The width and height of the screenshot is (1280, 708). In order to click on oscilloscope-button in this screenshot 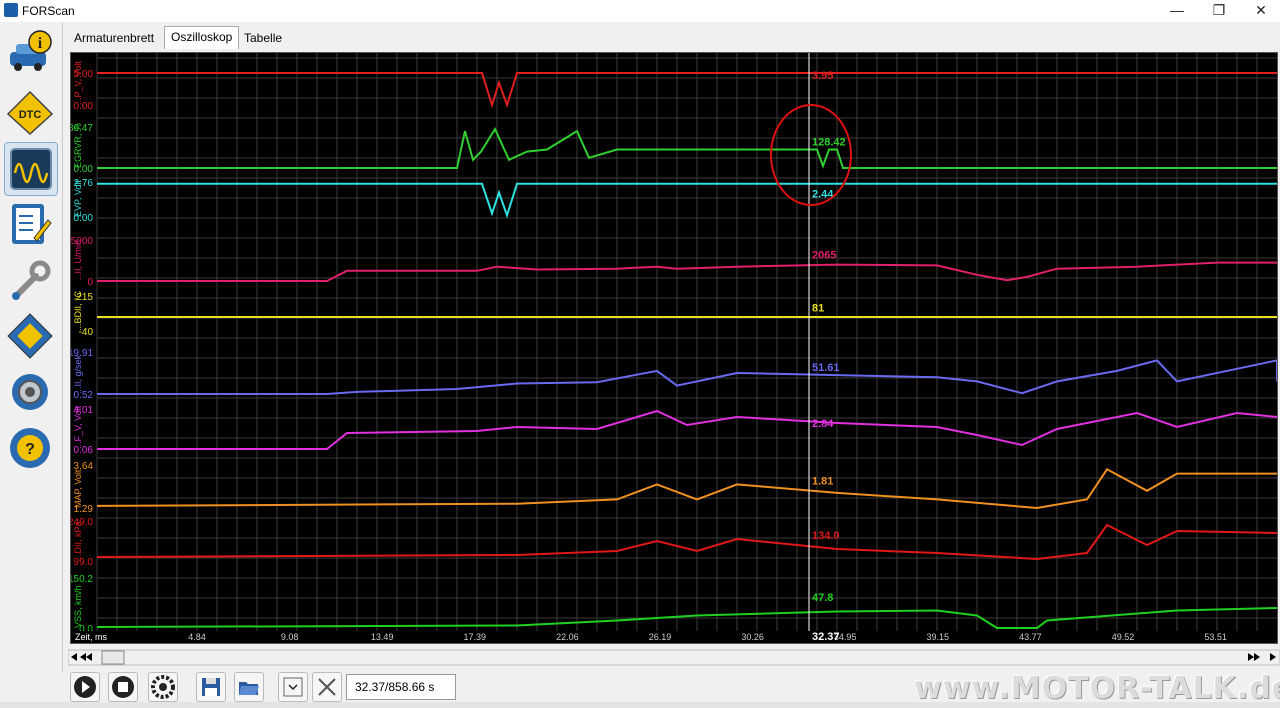, I will do `click(31, 169)`.